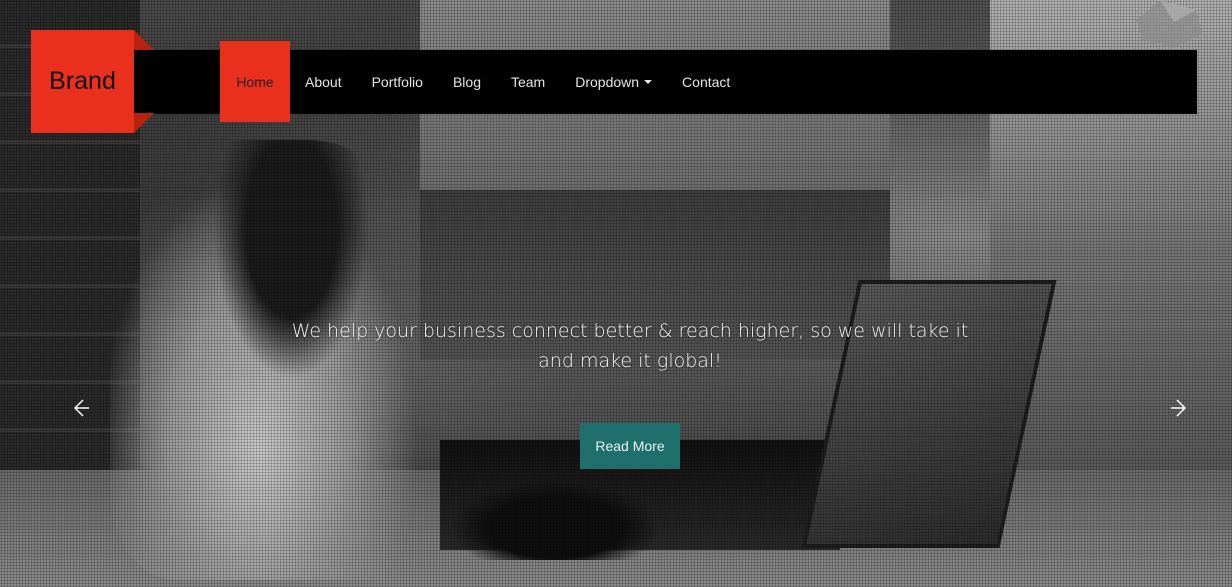  What do you see at coordinates (607, 81) in the screenshot?
I see `nav-item-label: Dropdown` at bounding box center [607, 81].